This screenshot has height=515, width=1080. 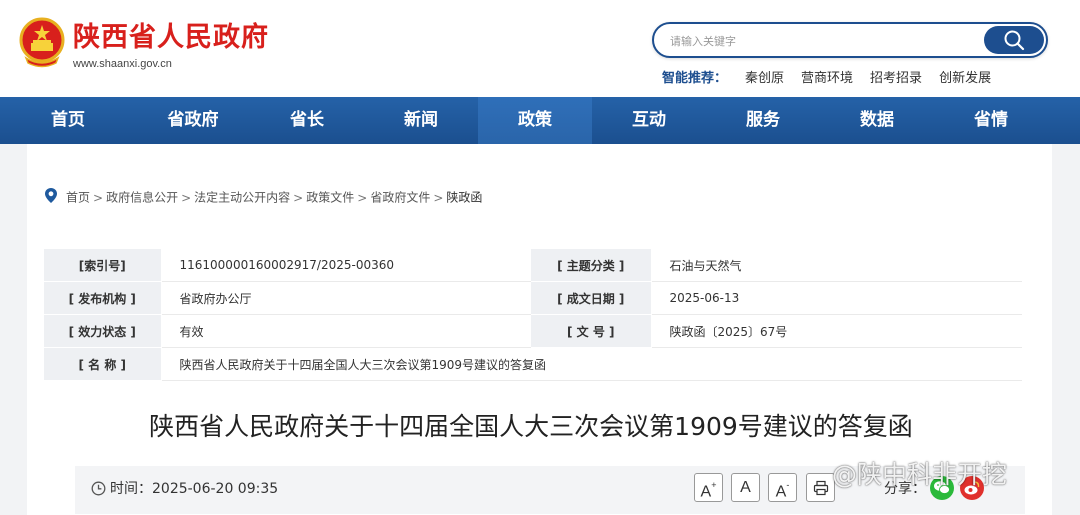 What do you see at coordinates (122, 64) in the screenshot?
I see `site-url: www.shaanxi.gov.cn` at bounding box center [122, 64].